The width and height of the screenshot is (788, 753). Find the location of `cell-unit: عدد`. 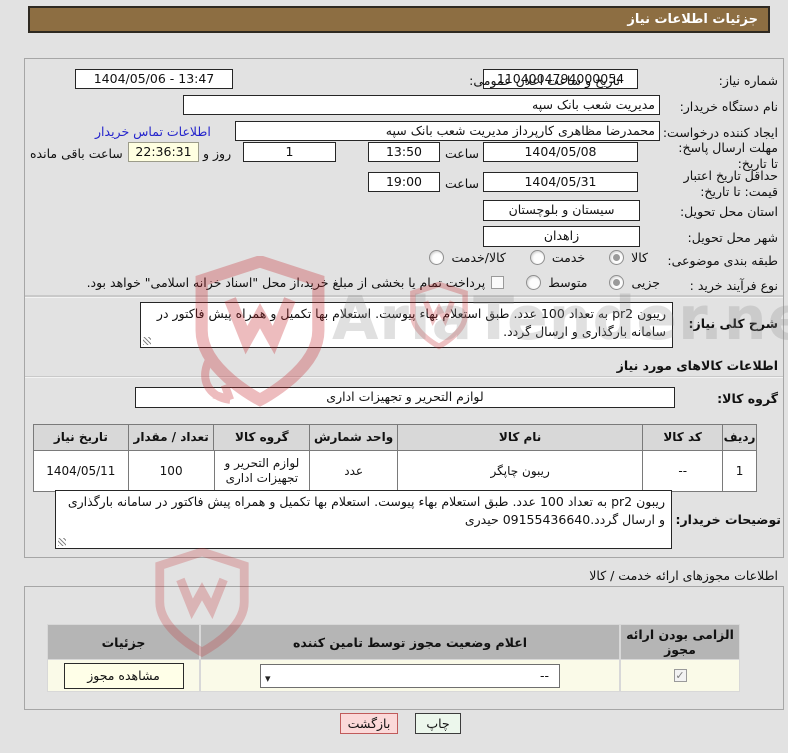

cell-unit: عدد is located at coordinates (353, 471).